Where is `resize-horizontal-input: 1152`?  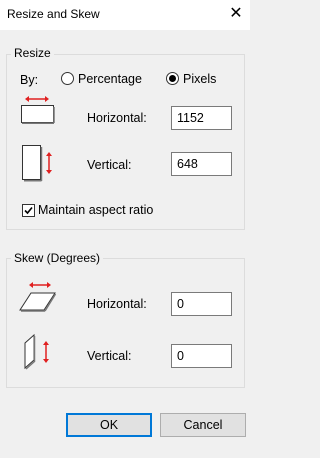
resize-horizontal-input: 1152 is located at coordinates (201, 118).